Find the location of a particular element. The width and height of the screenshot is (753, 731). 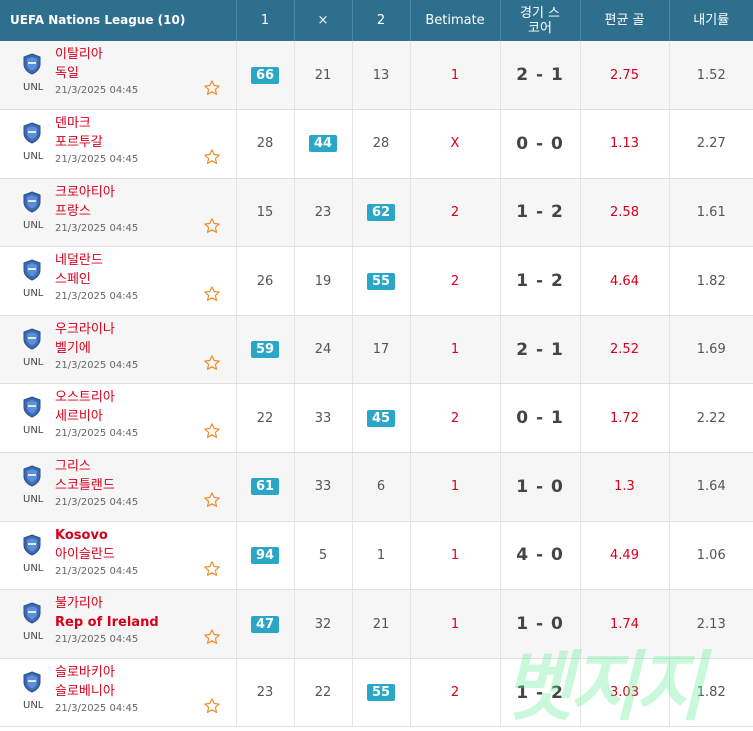

prob-home: 47 is located at coordinates (265, 624).